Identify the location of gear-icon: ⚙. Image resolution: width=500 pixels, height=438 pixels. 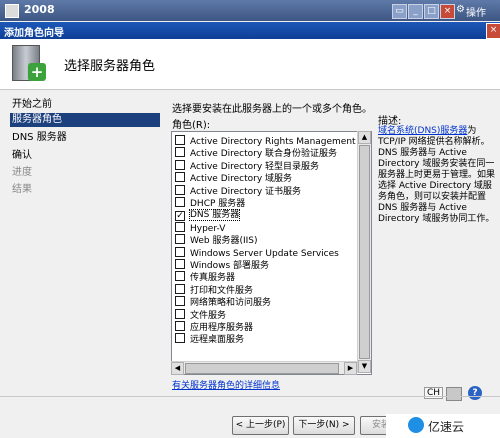
(460, 9).